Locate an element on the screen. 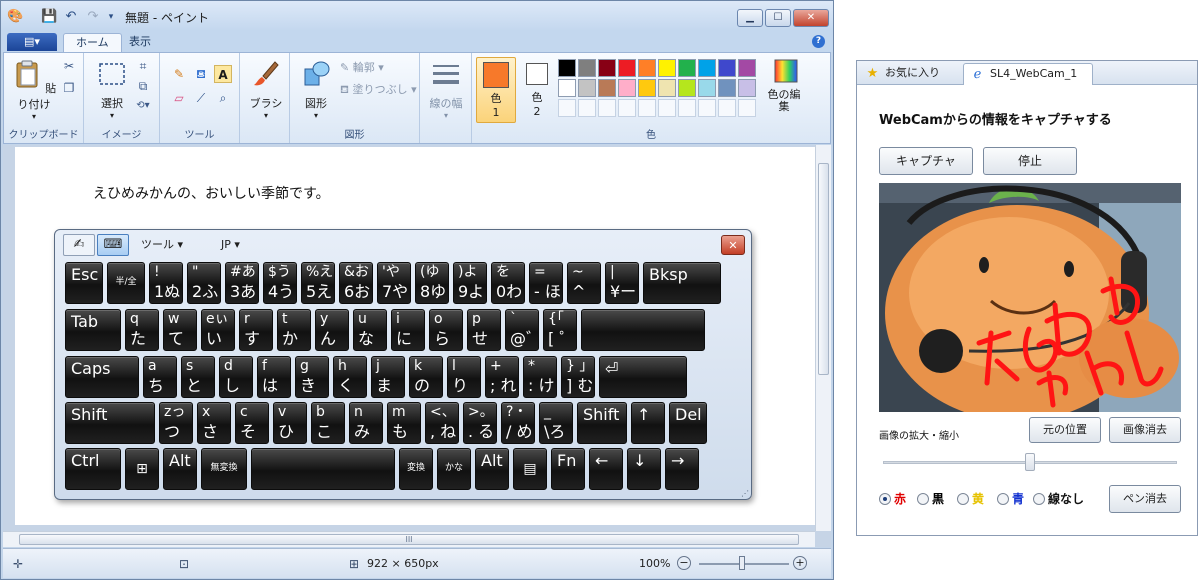  keyboard-key: _ \ろ is located at coordinates (556, 423).